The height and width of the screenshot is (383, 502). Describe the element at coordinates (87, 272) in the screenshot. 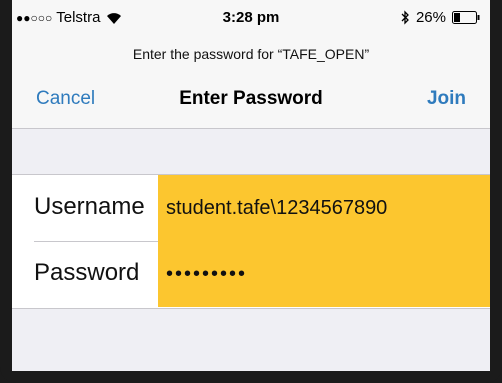

I see `password-label: Password` at that location.